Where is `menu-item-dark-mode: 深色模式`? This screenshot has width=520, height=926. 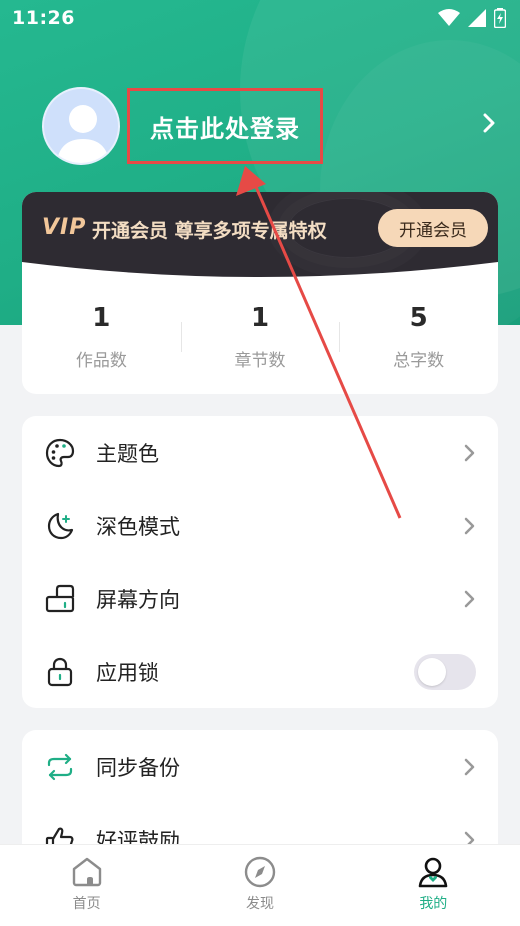 menu-item-dark-mode: 深色模式 is located at coordinates (260, 525).